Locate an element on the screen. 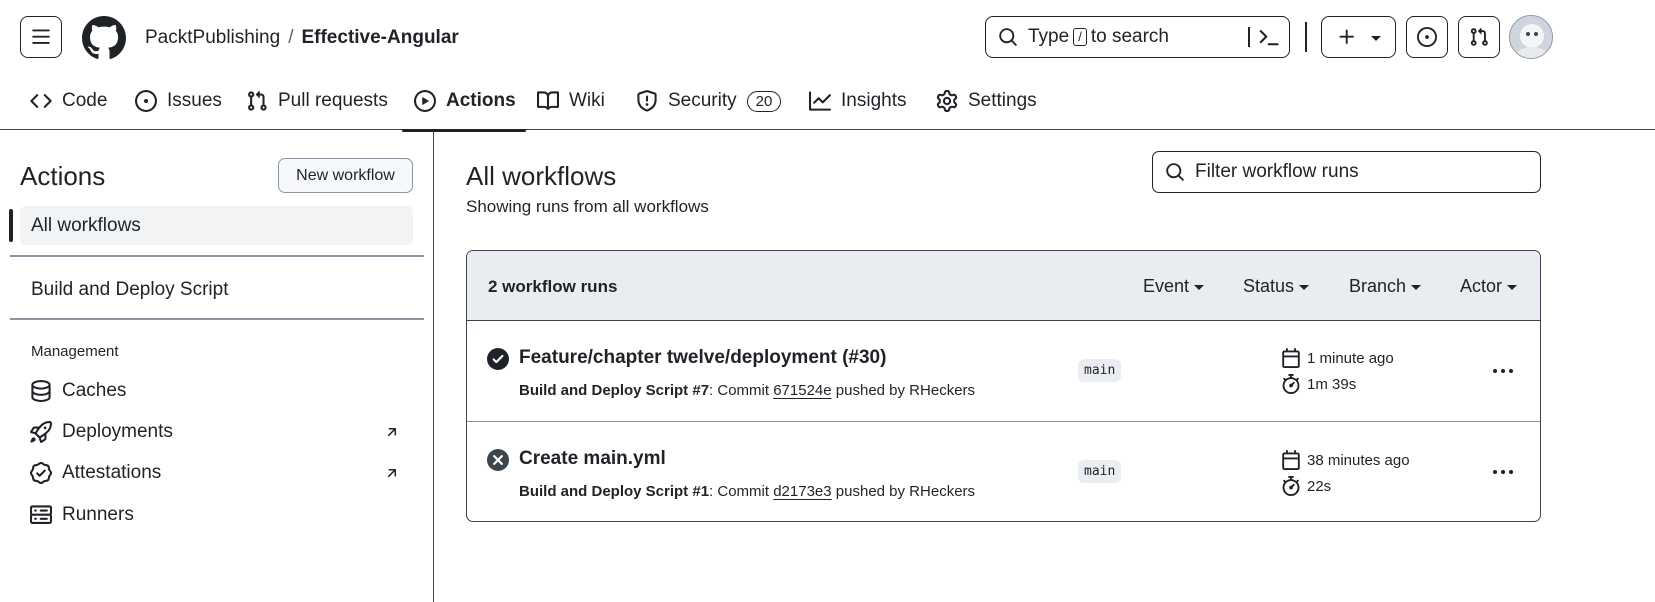  sidebar-section-label: Management is located at coordinates (75, 351).